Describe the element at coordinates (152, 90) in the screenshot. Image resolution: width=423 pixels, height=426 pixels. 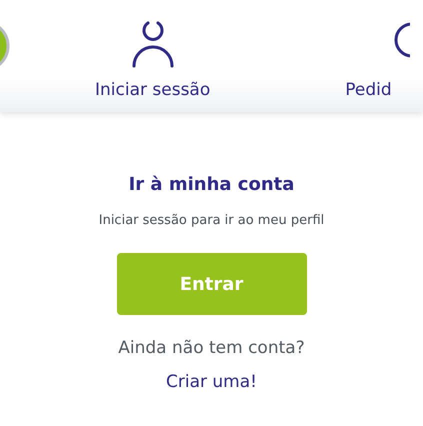
I see `nav-link: Iniciar sessão` at that location.